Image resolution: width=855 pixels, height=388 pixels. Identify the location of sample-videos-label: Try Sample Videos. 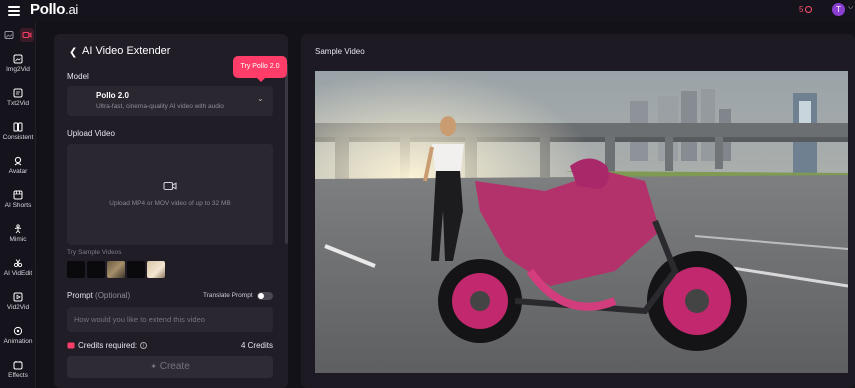
(94, 252).